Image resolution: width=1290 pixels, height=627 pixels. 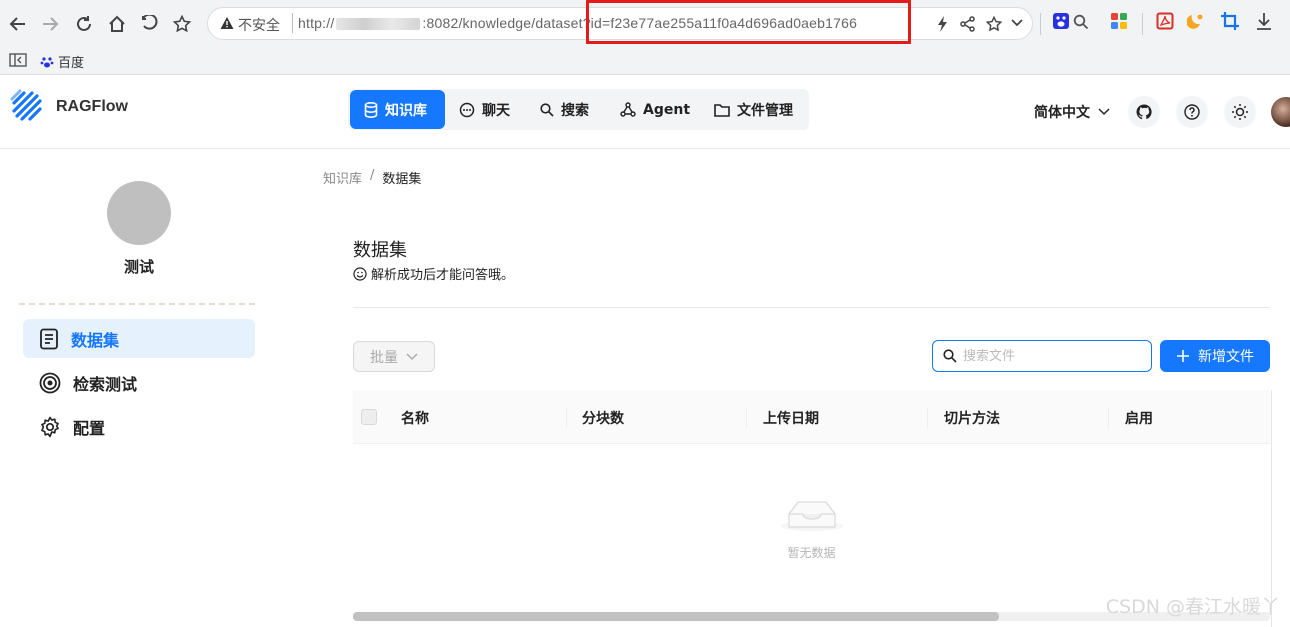 What do you see at coordinates (575, 110) in the screenshot?
I see `tab-label: 搜索` at bounding box center [575, 110].